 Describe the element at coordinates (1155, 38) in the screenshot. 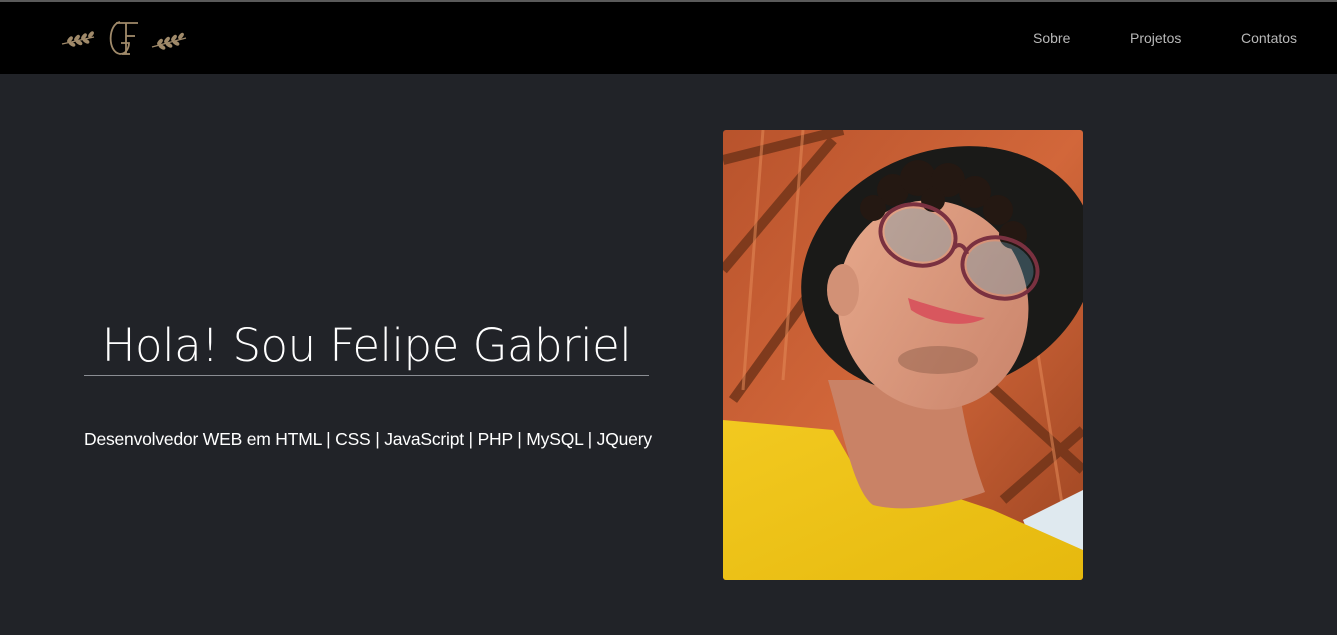

I see `nav-link-projetos: Projetos` at that location.